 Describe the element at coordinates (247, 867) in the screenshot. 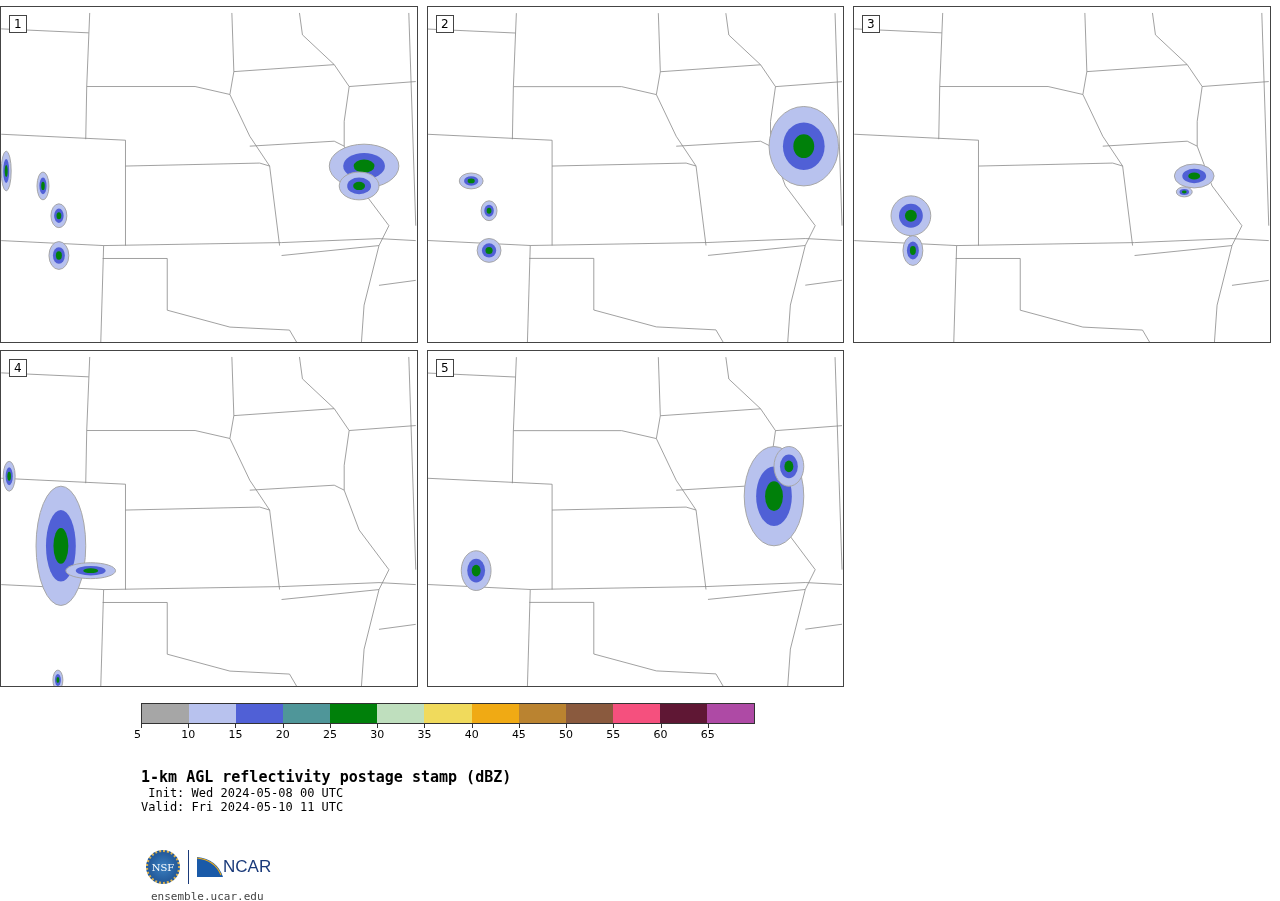

I see `ncar-logo: NCAR` at that location.